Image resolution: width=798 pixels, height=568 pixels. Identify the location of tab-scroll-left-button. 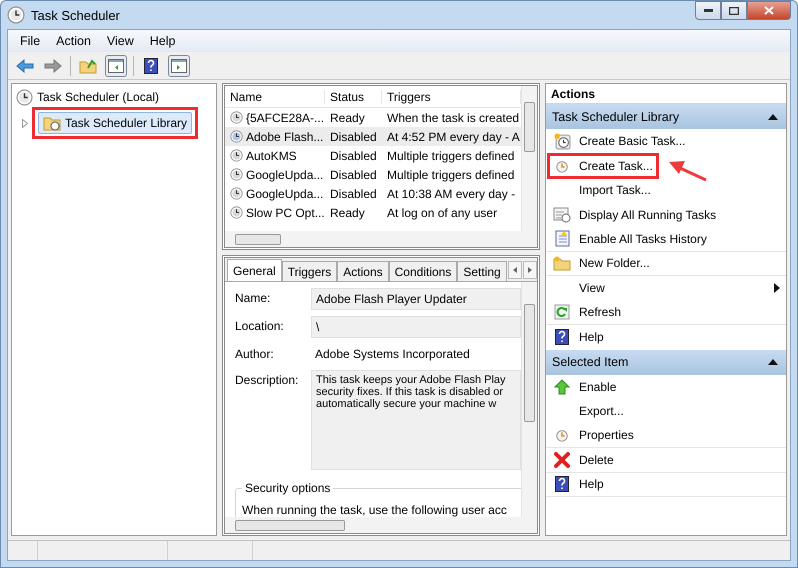
(515, 270).